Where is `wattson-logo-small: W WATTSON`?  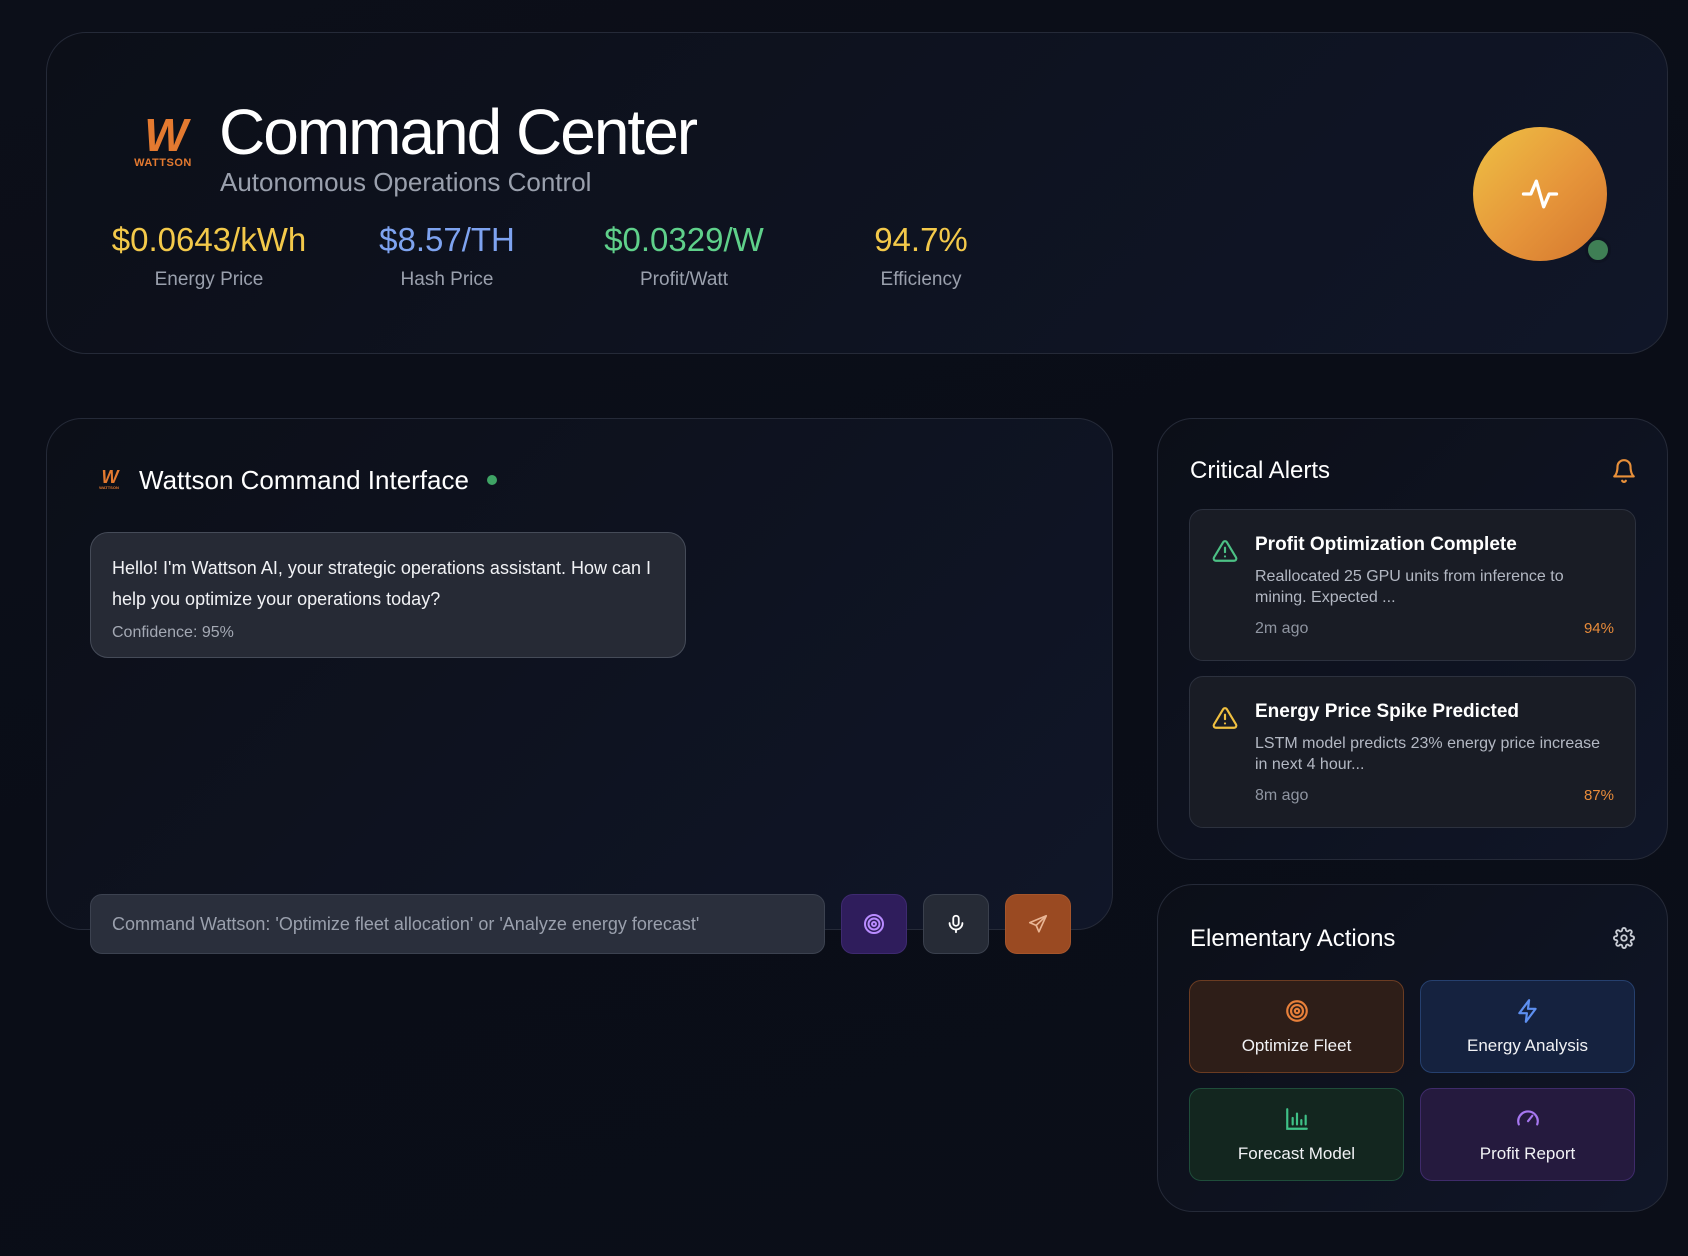
wattson-logo-small: W WATTSON is located at coordinates (109, 478).